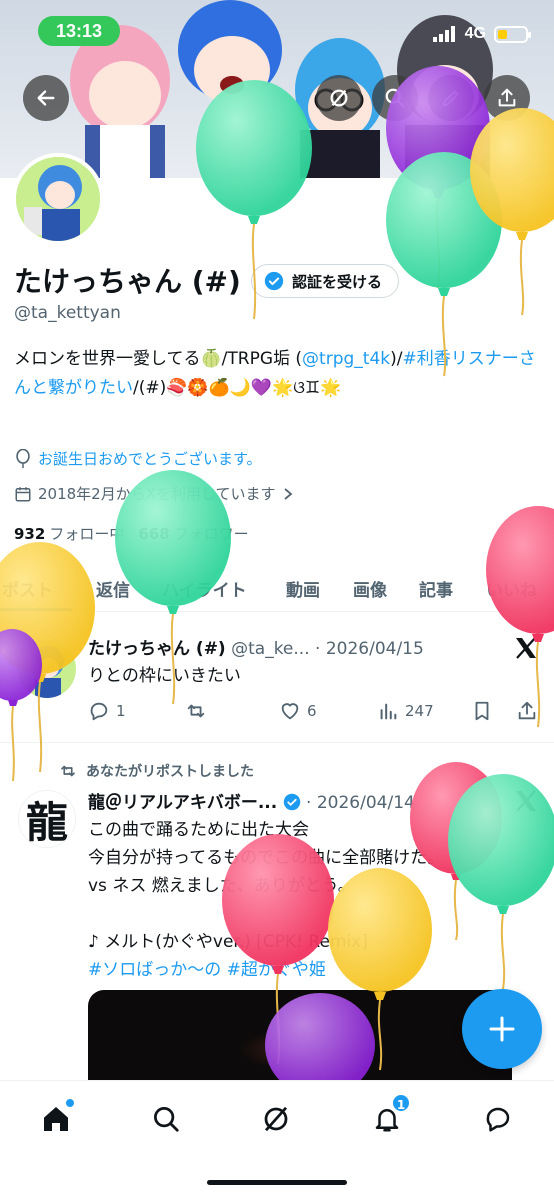 This screenshot has width=554, height=1199. I want to click on profile-avatar, so click(58, 199).